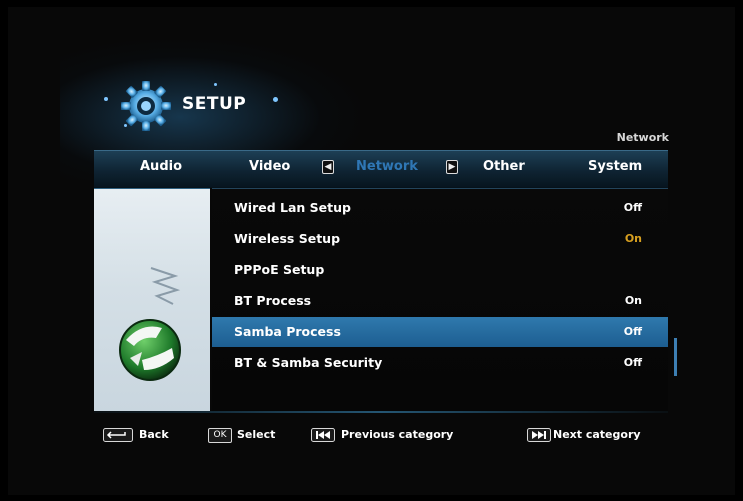 The image size is (743, 501). What do you see at coordinates (452, 167) in the screenshot?
I see `tab-next-arrow-icon: ▶` at bounding box center [452, 167].